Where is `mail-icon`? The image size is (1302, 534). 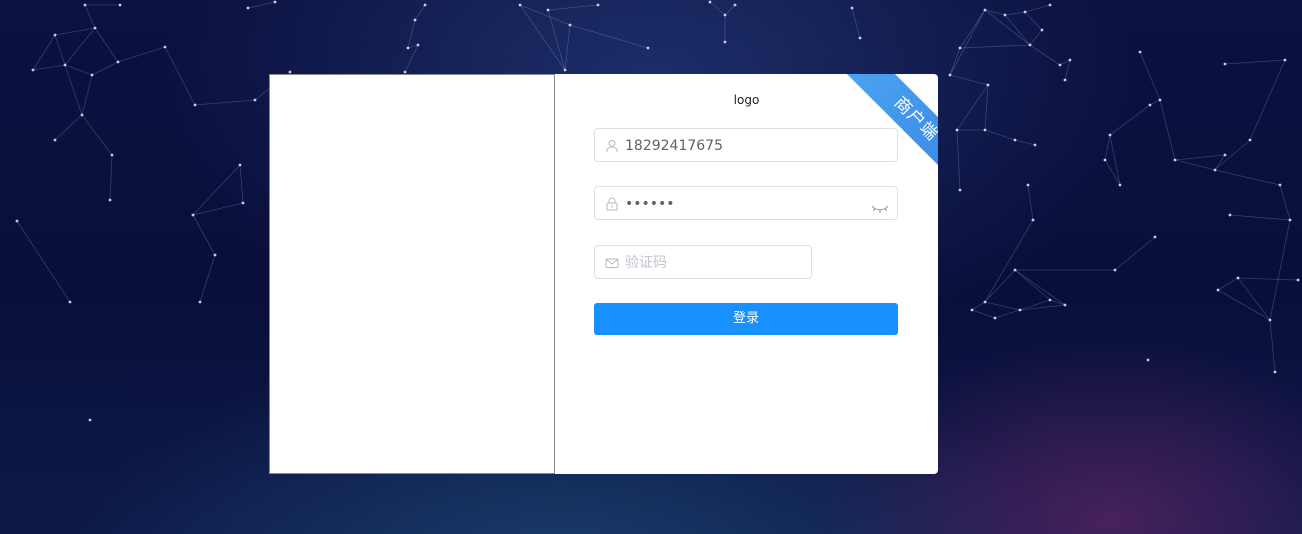
mail-icon is located at coordinates (612, 263).